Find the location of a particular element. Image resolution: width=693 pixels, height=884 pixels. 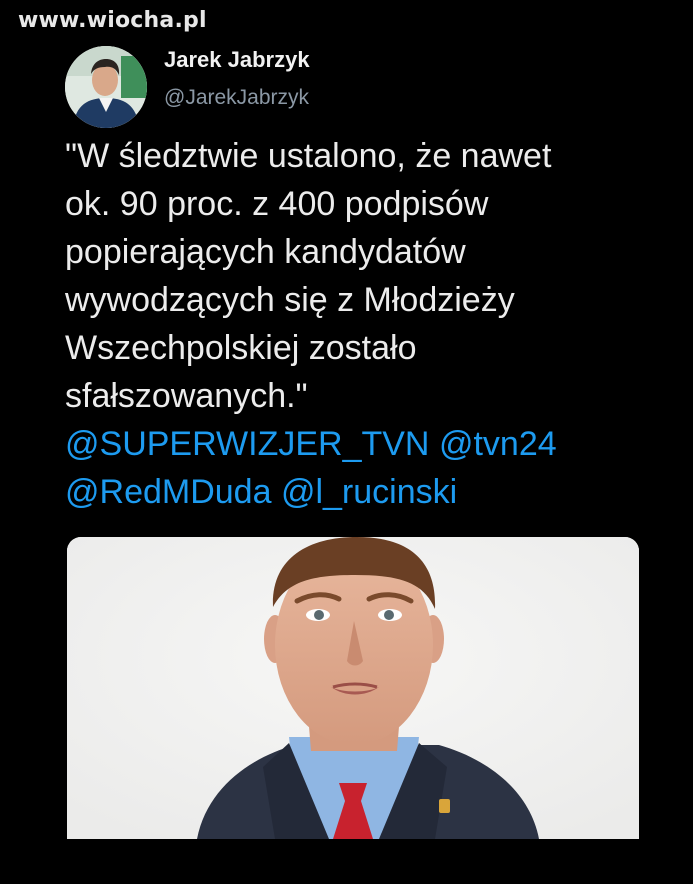

avatar-photo-icon is located at coordinates (106, 87).